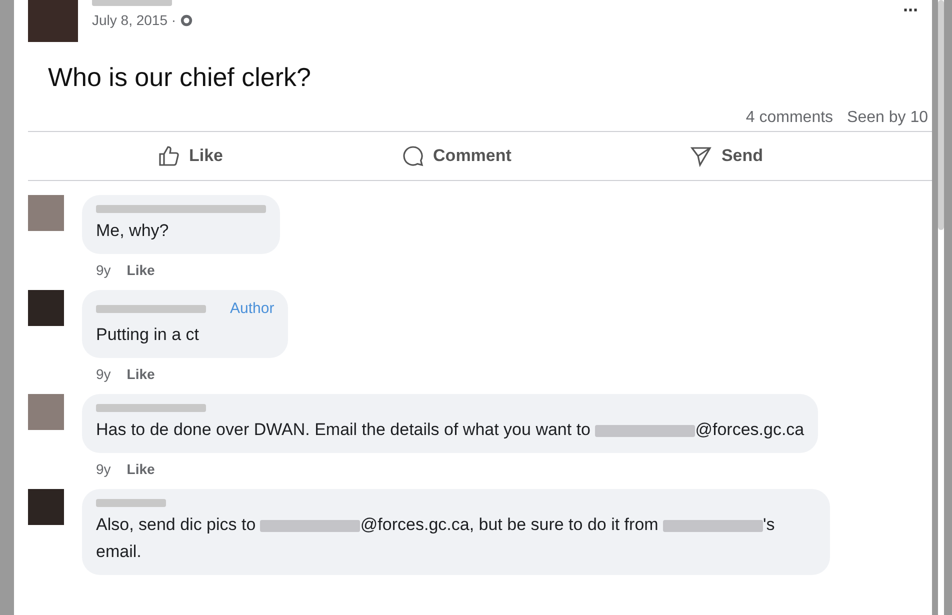 Image resolution: width=952 pixels, height=615 pixels. What do you see at coordinates (53, 21) in the screenshot?
I see `avatar` at bounding box center [53, 21].